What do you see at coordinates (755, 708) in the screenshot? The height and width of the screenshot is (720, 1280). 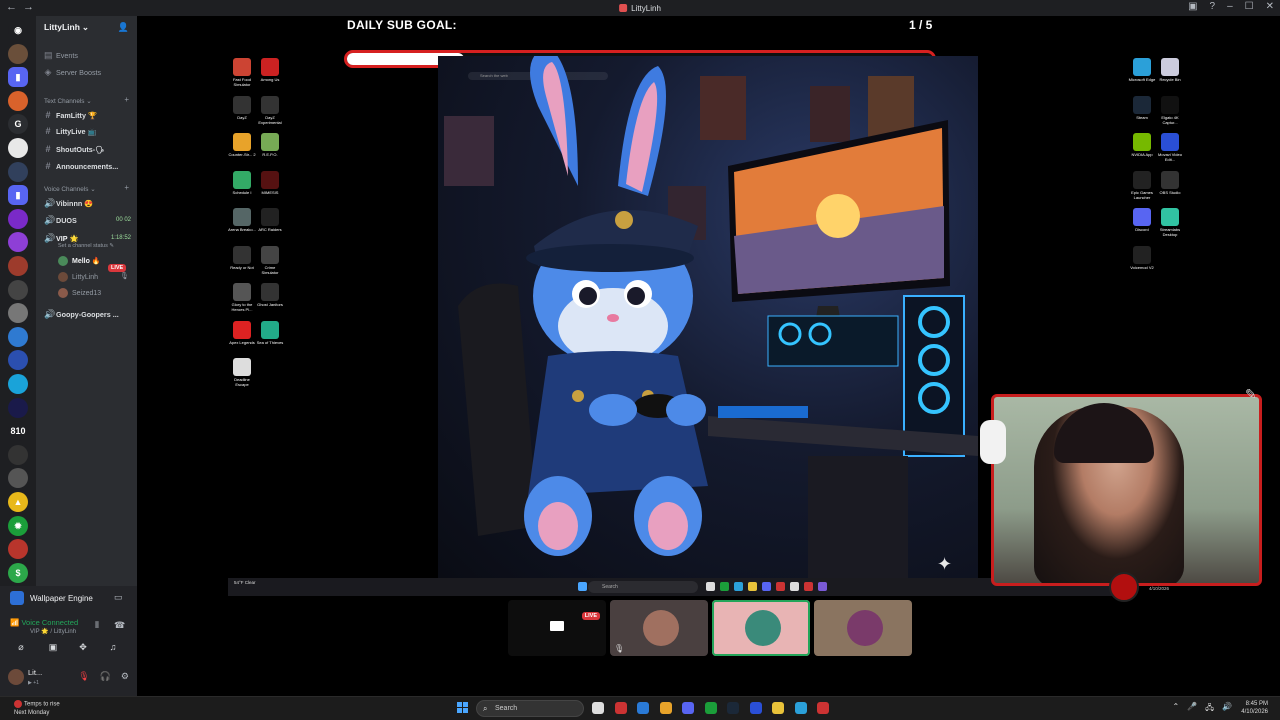 I see `app-blue-icon` at bounding box center [755, 708].